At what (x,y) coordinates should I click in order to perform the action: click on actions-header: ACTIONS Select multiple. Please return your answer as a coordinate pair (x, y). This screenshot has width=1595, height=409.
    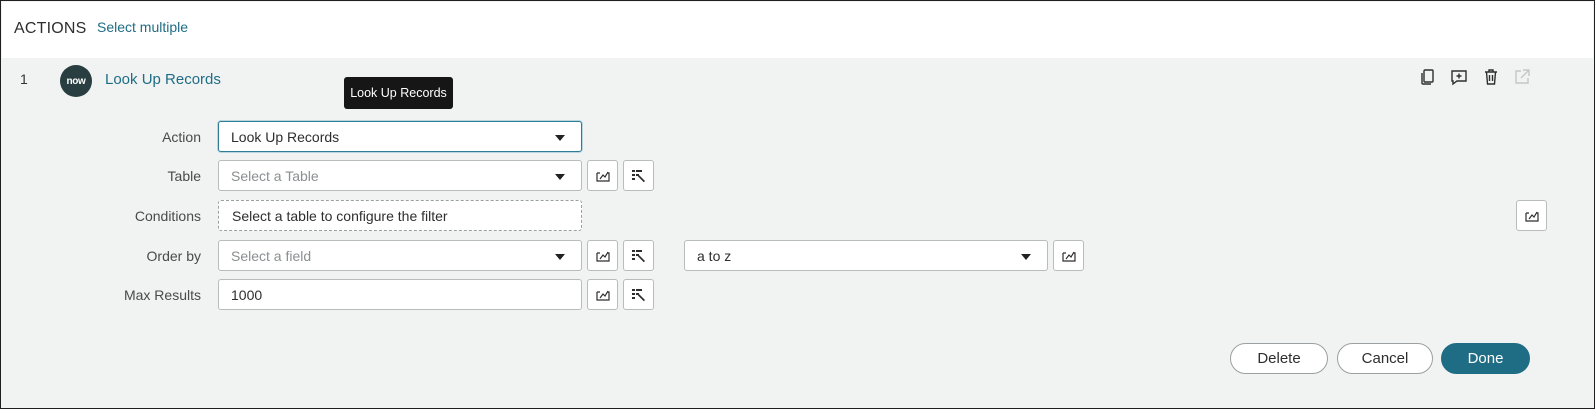
    Looking at the image, I should click on (797, 30).